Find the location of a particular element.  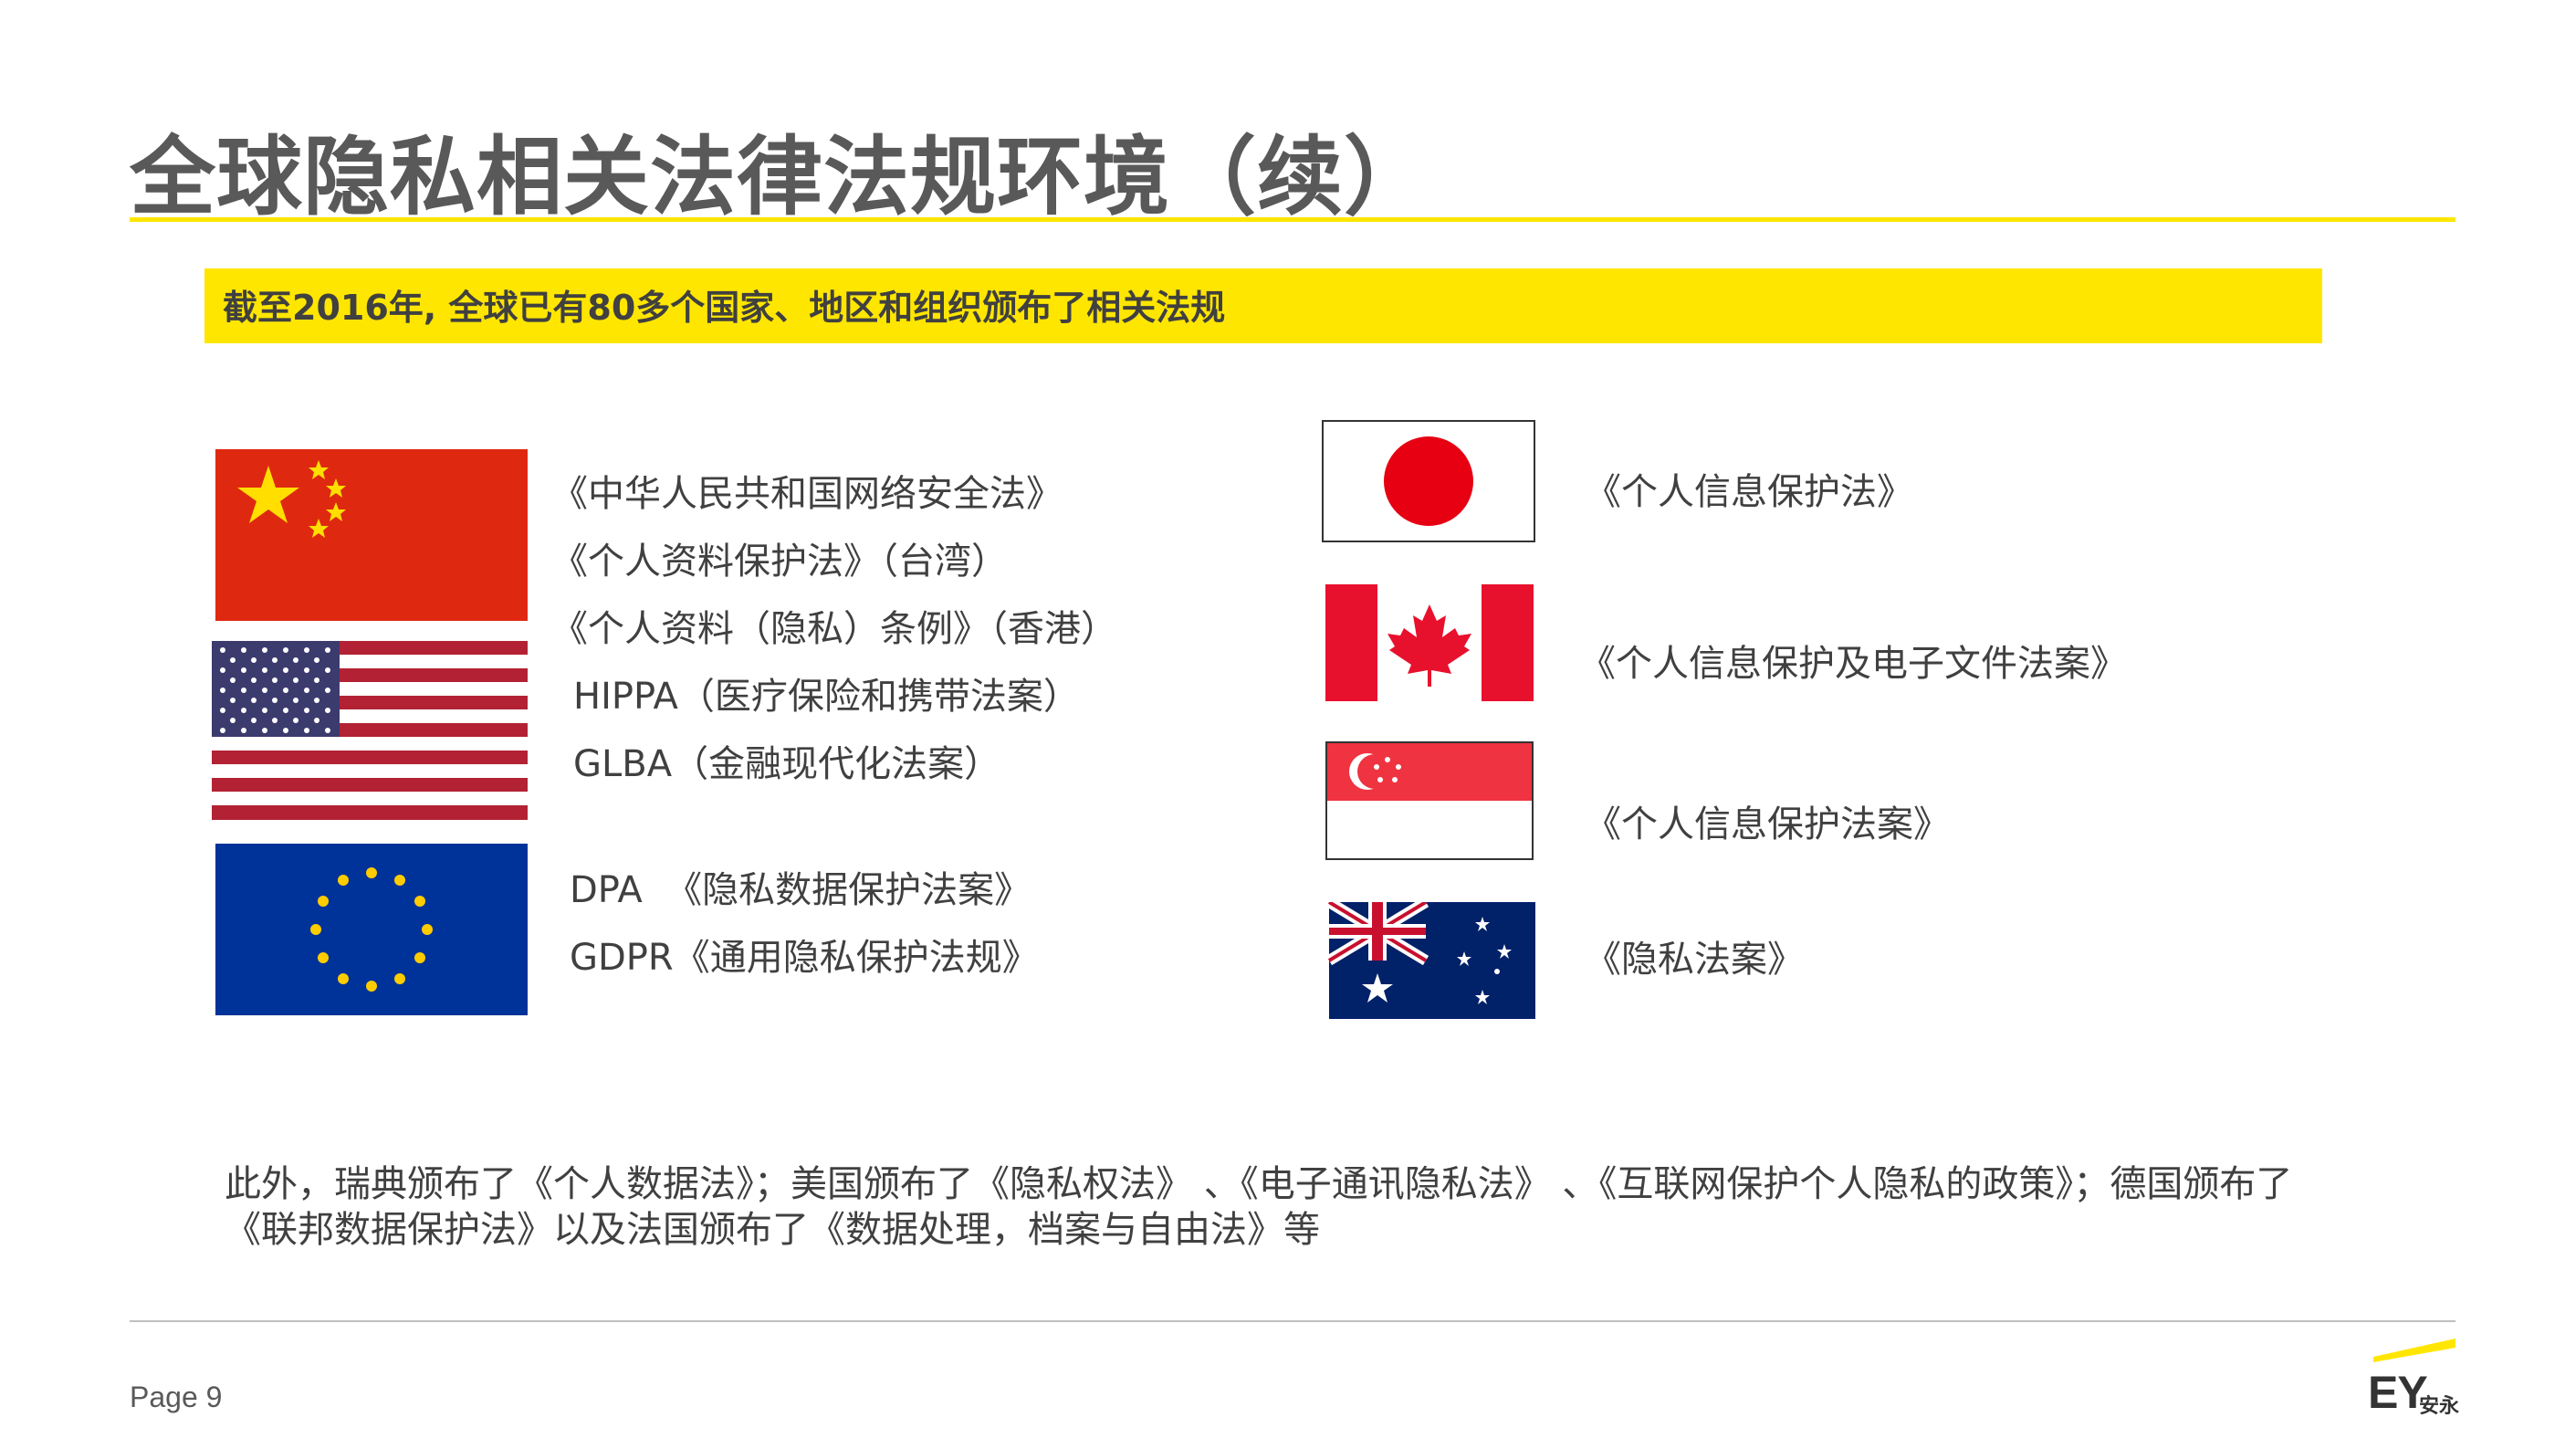

japan-flag-icon is located at coordinates (1429, 481).